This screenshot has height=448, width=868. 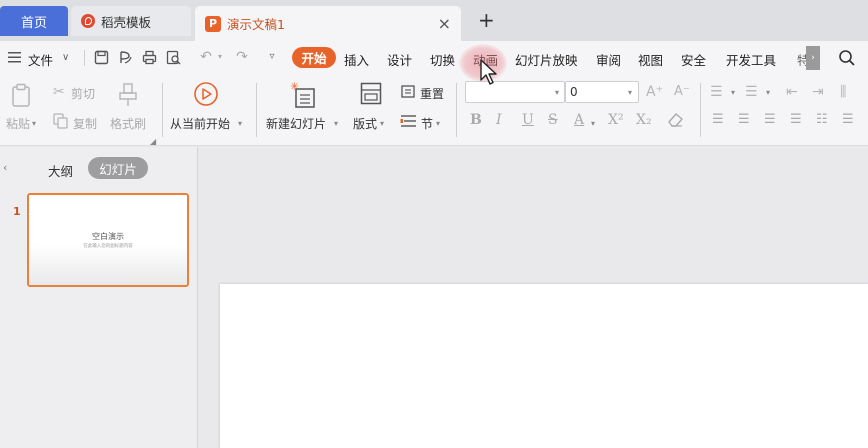 What do you see at coordinates (399, 59) in the screenshot?
I see `menu-tab-design: 设计` at bounding box center [399, 59].